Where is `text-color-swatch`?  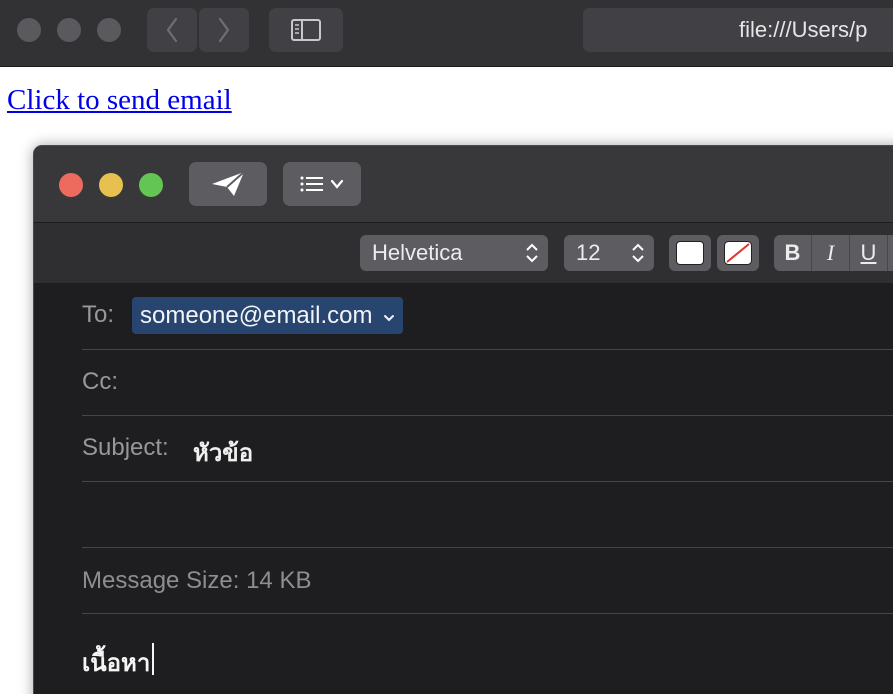 text-color-swatch is located at coordinates (690, 253).